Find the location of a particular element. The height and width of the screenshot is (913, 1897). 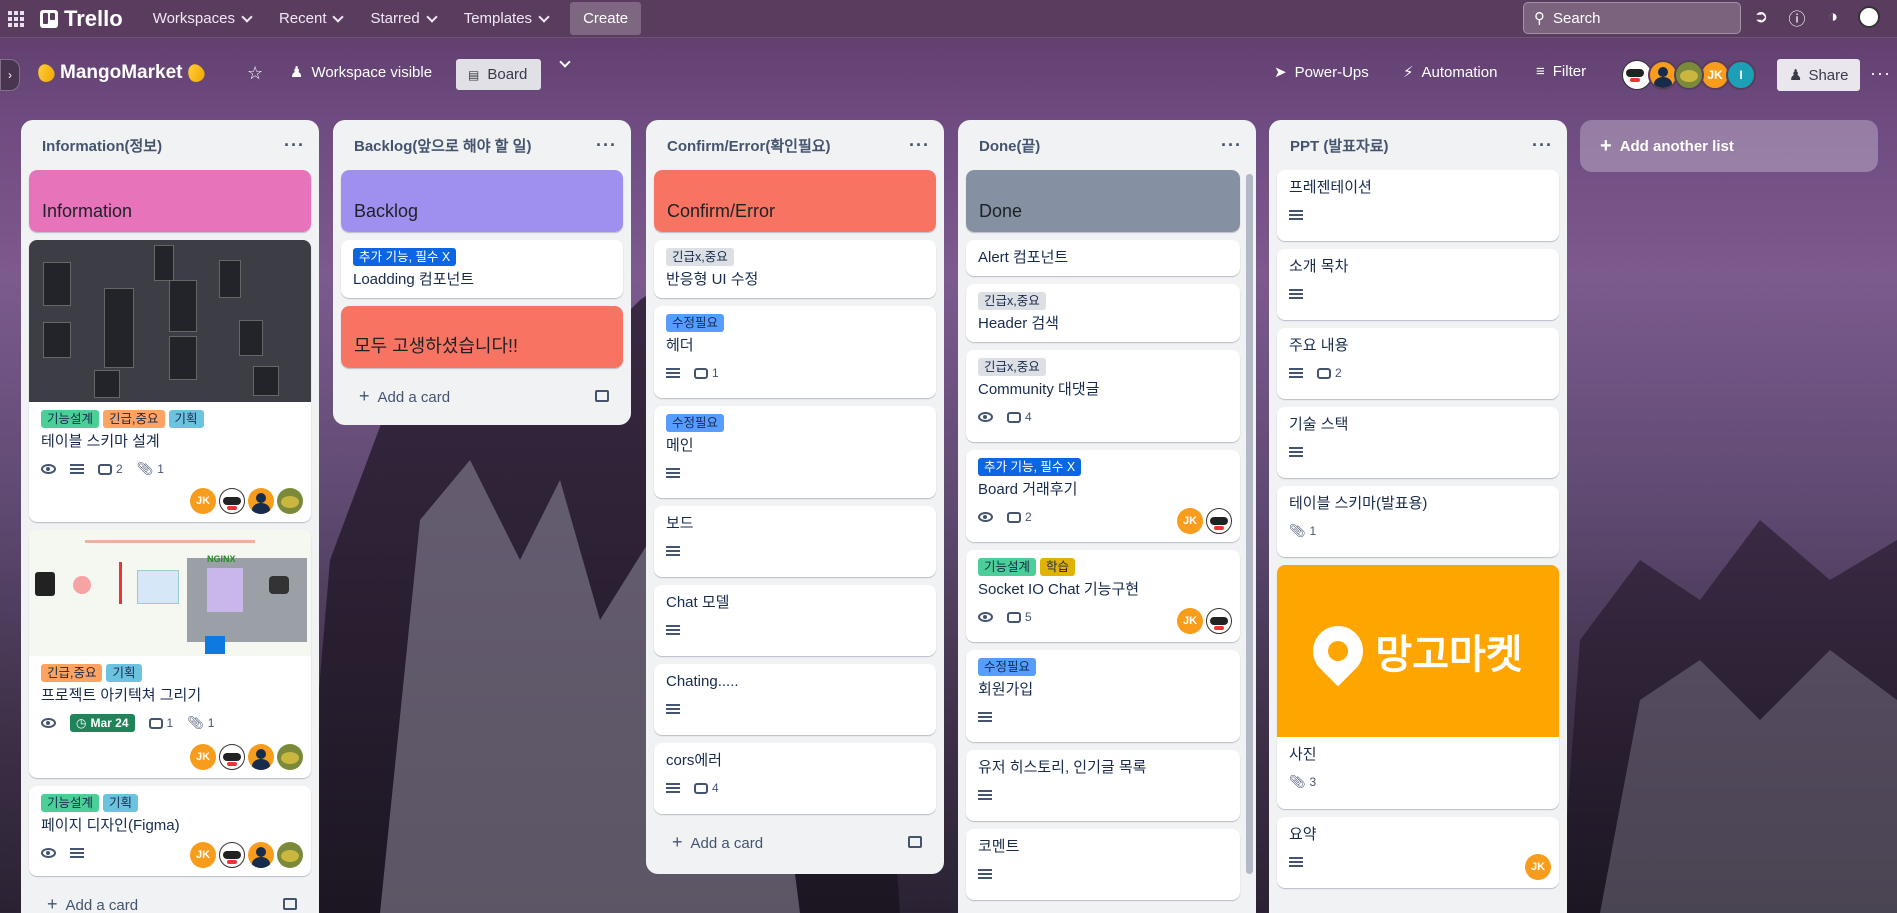

sidebar-toggle: › is located at coordinates (10, 75).